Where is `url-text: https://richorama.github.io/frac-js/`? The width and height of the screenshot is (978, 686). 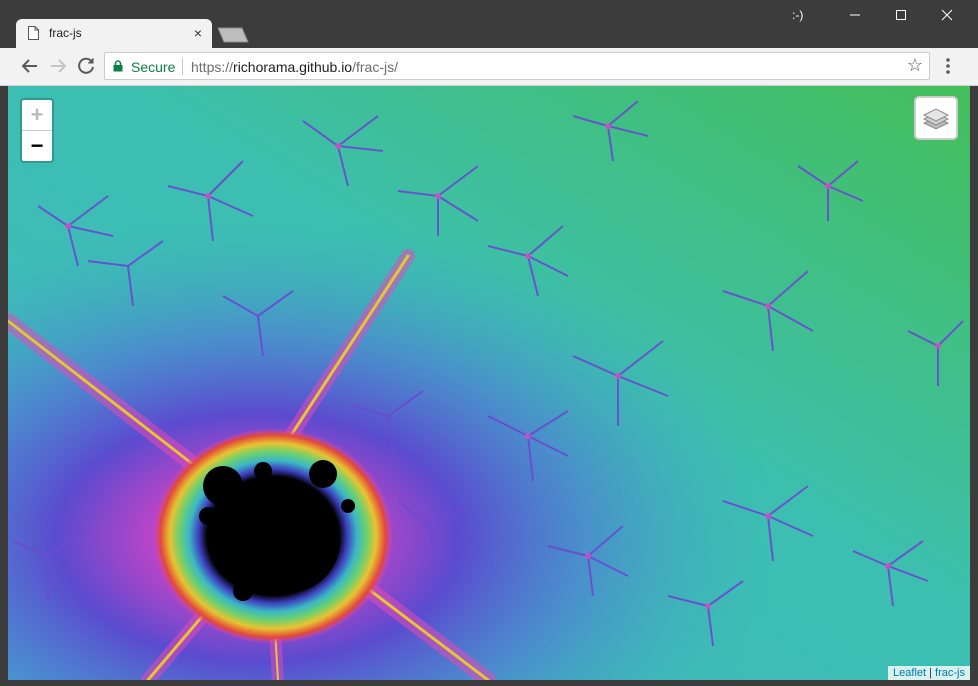
url-text: https://richorama.github.io/frac-js/ is located at coordinates (294, 67).